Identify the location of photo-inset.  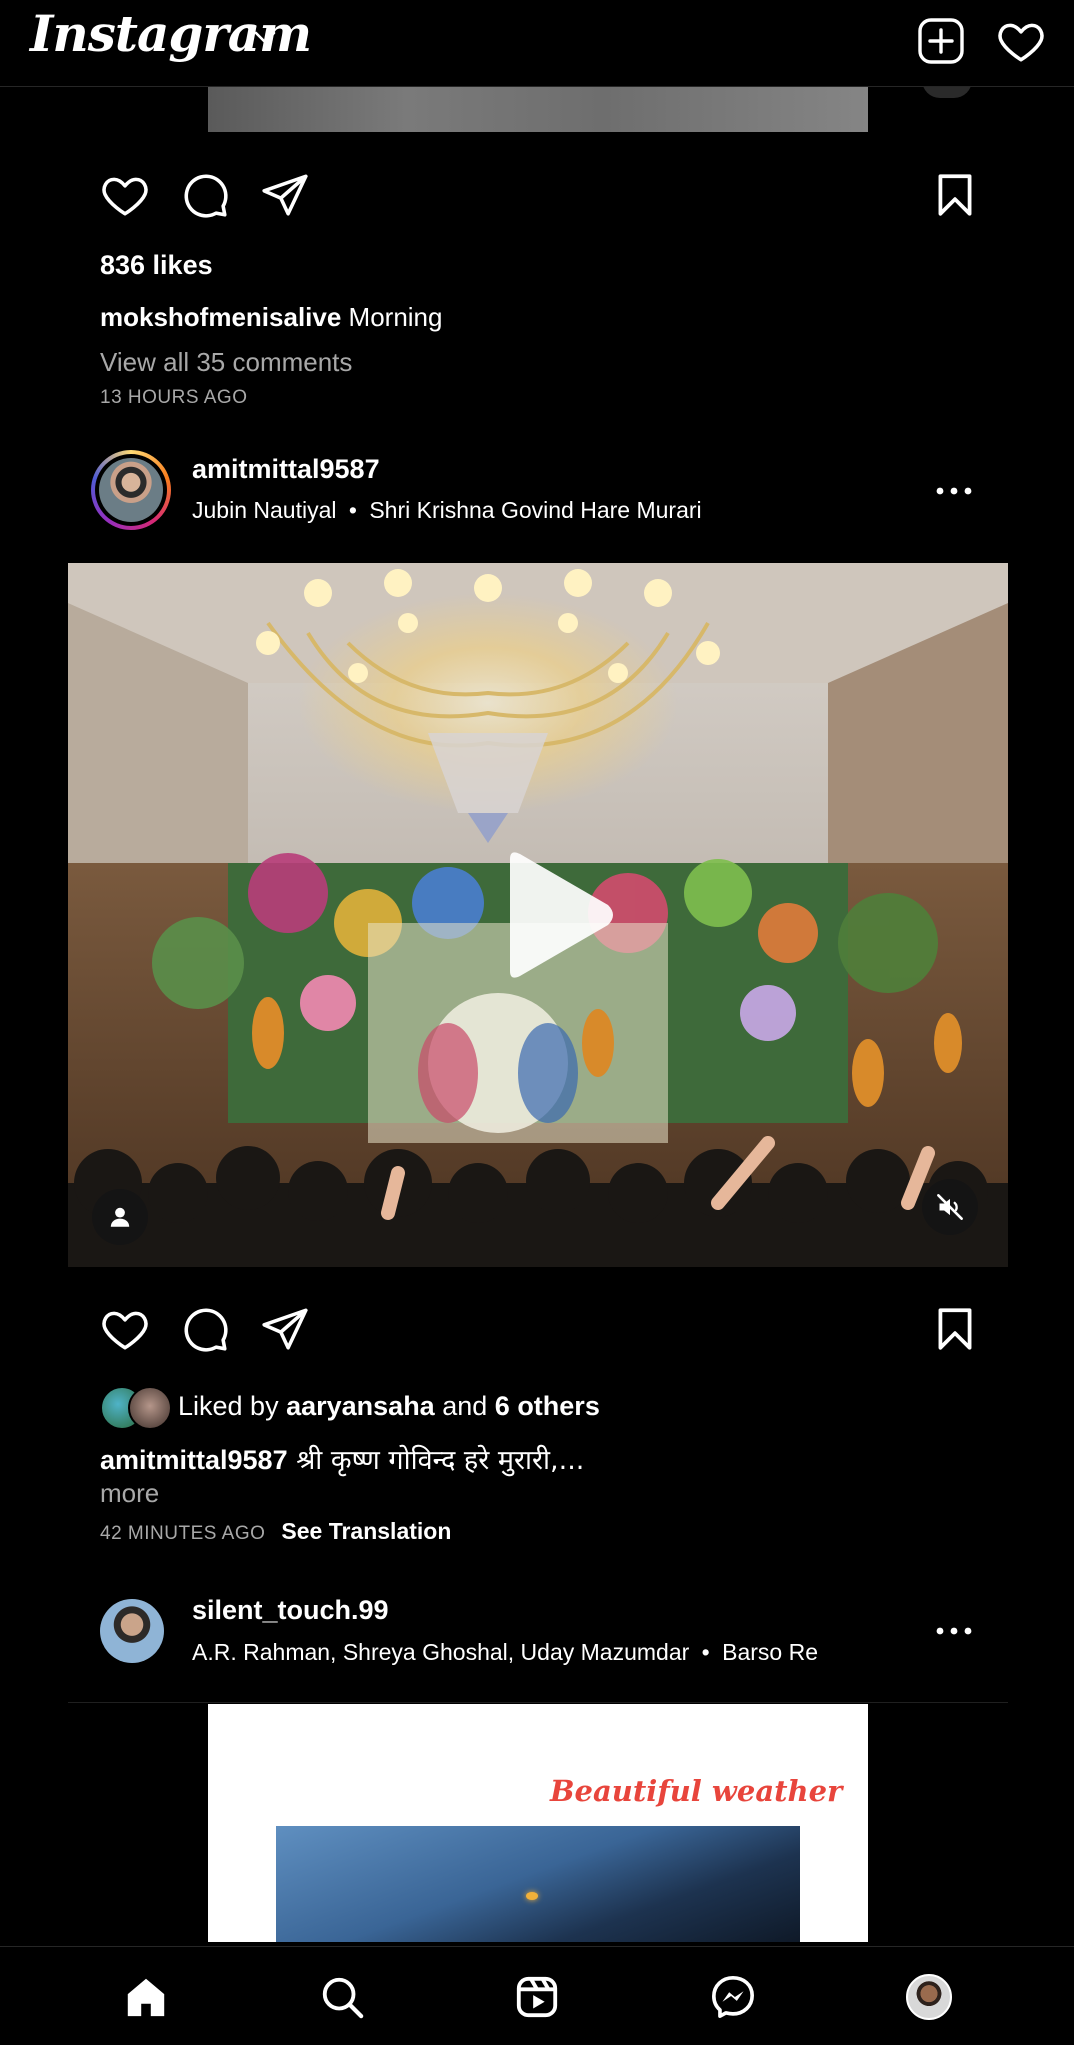
(538, 1884).